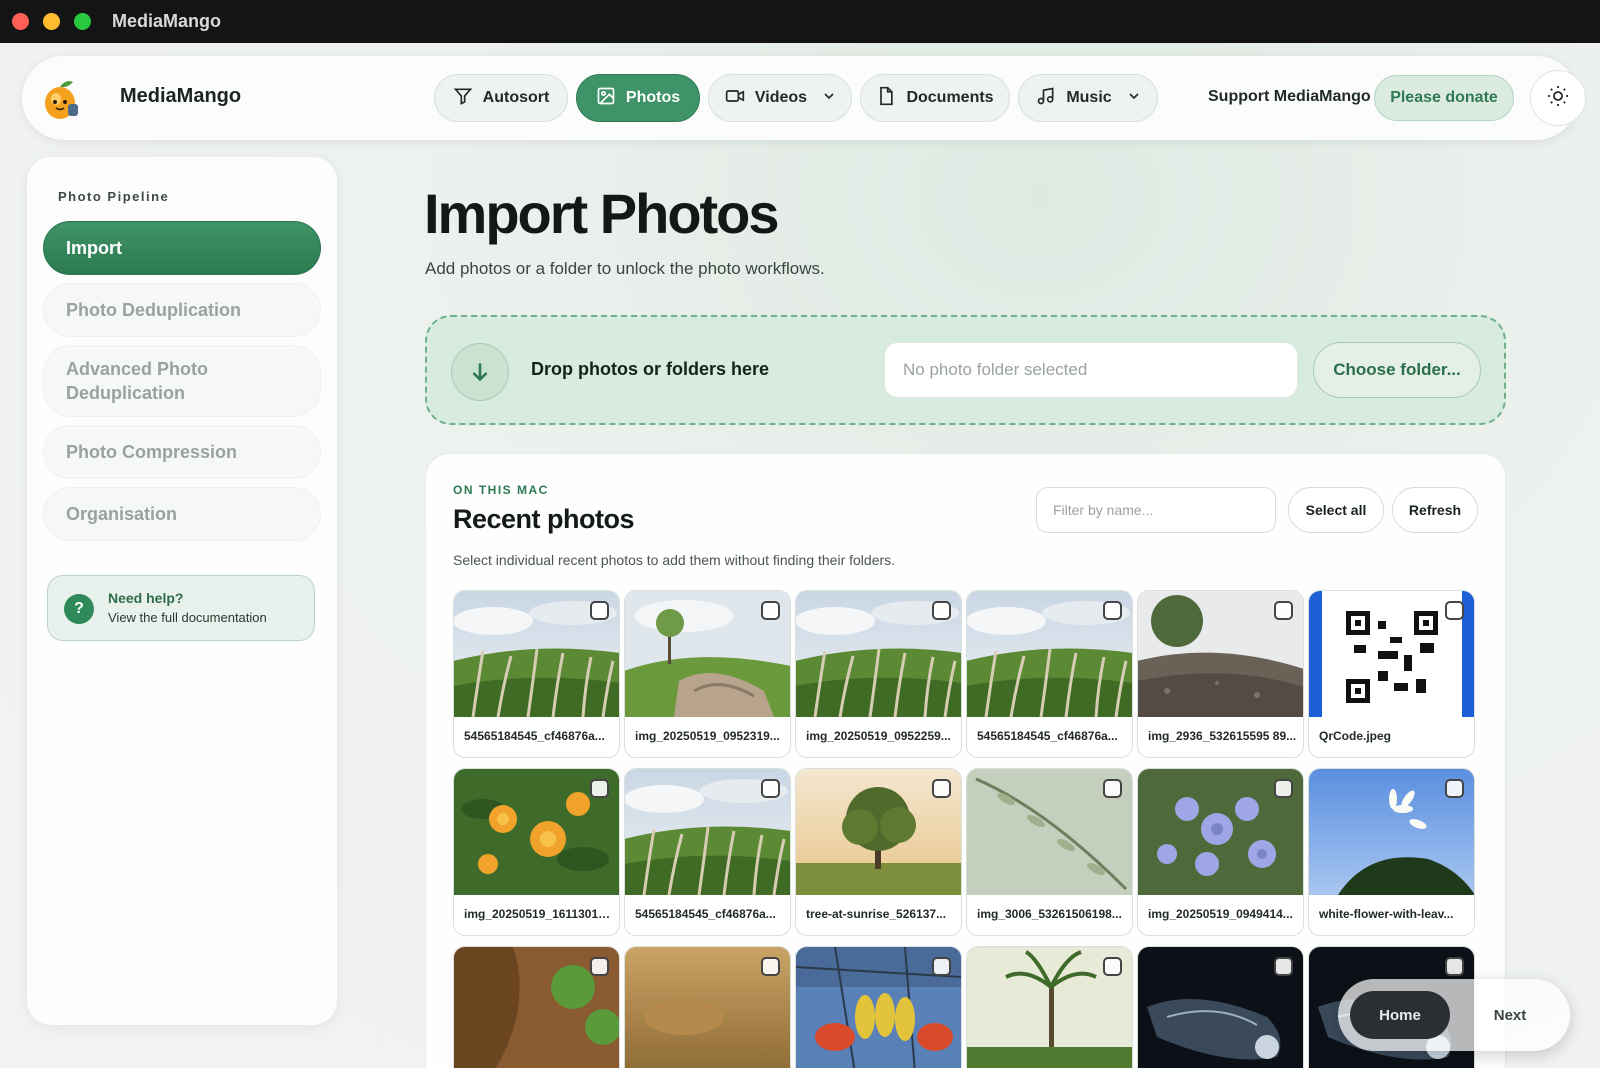 This screenshot has width=1600, height=1068. I want to click on sidebar-item-import: Import, so click(182, 248).